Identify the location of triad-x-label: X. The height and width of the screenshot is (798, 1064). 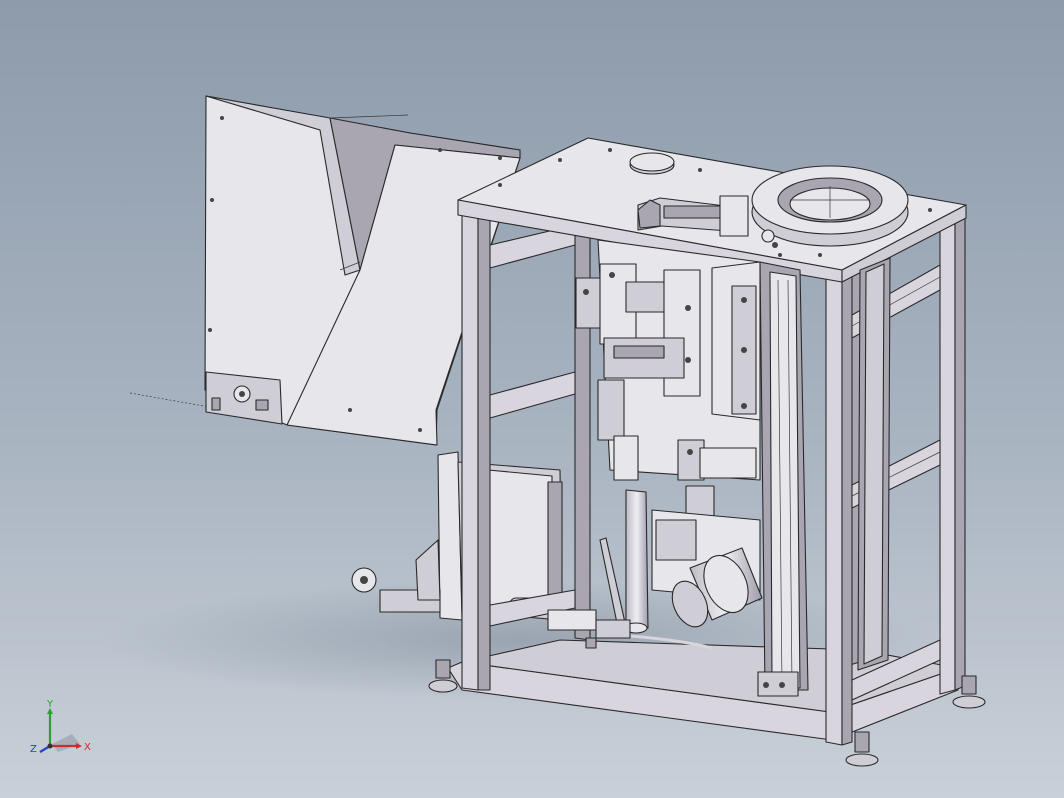
(87, 747).